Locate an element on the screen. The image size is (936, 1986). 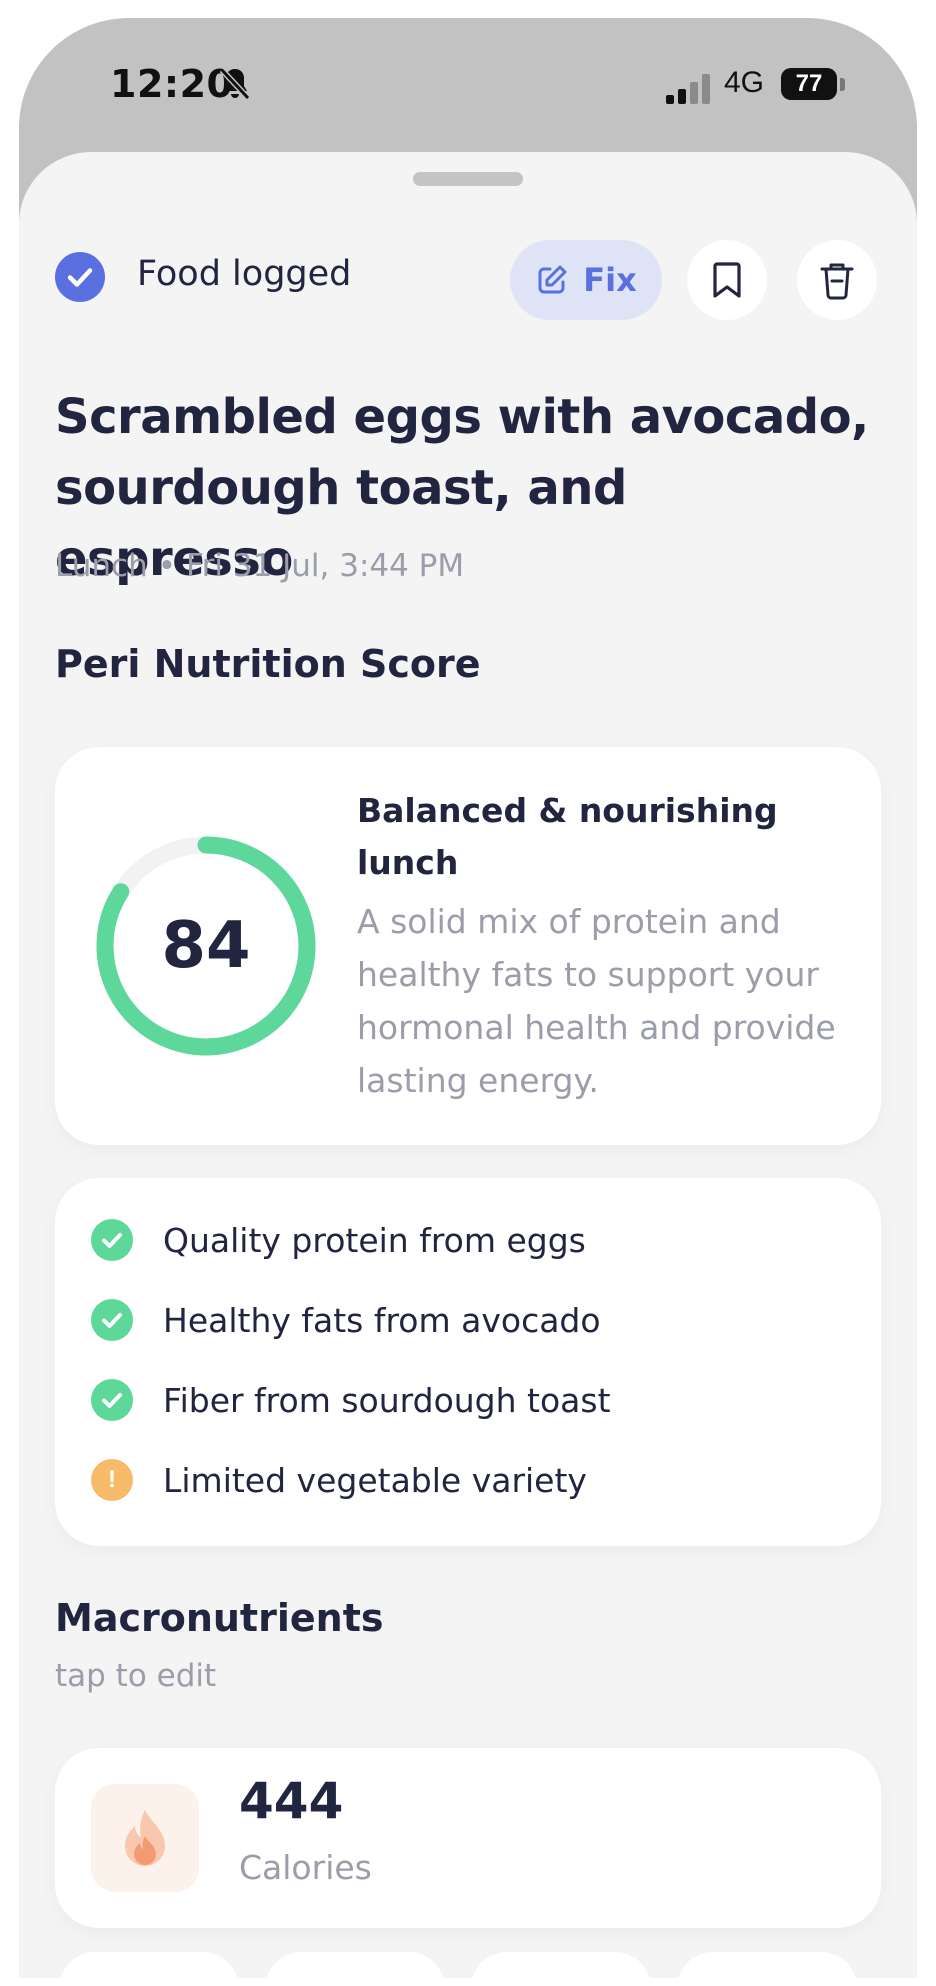
bookmark-button is located at coordinates (727, 280).